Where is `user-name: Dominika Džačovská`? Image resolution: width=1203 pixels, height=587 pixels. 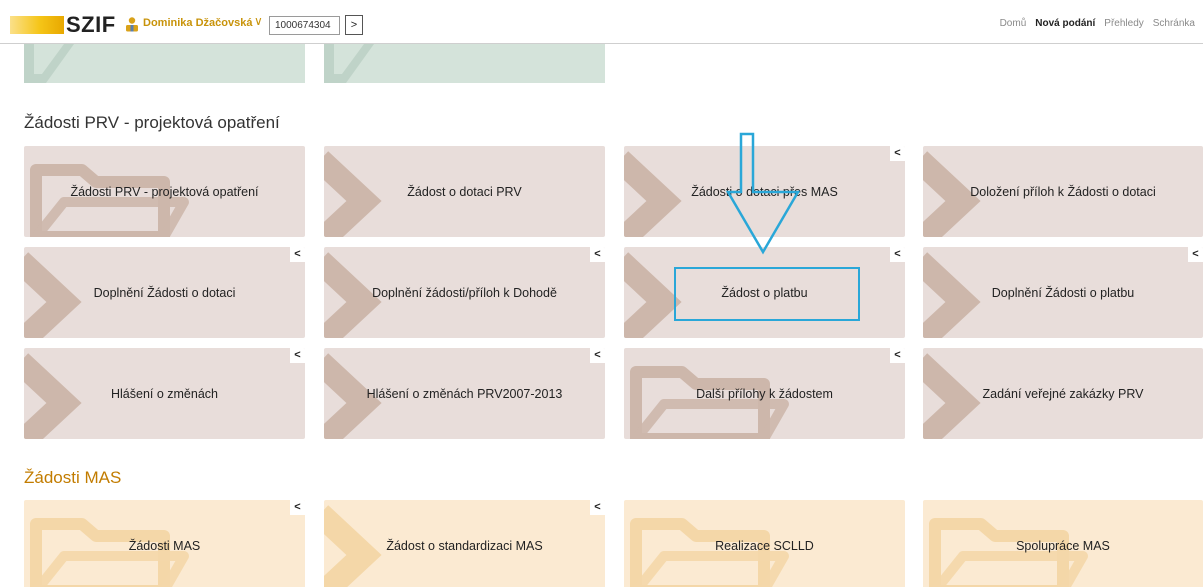
user-name: Dominika Džačovská is located at coordinates (197, 23).